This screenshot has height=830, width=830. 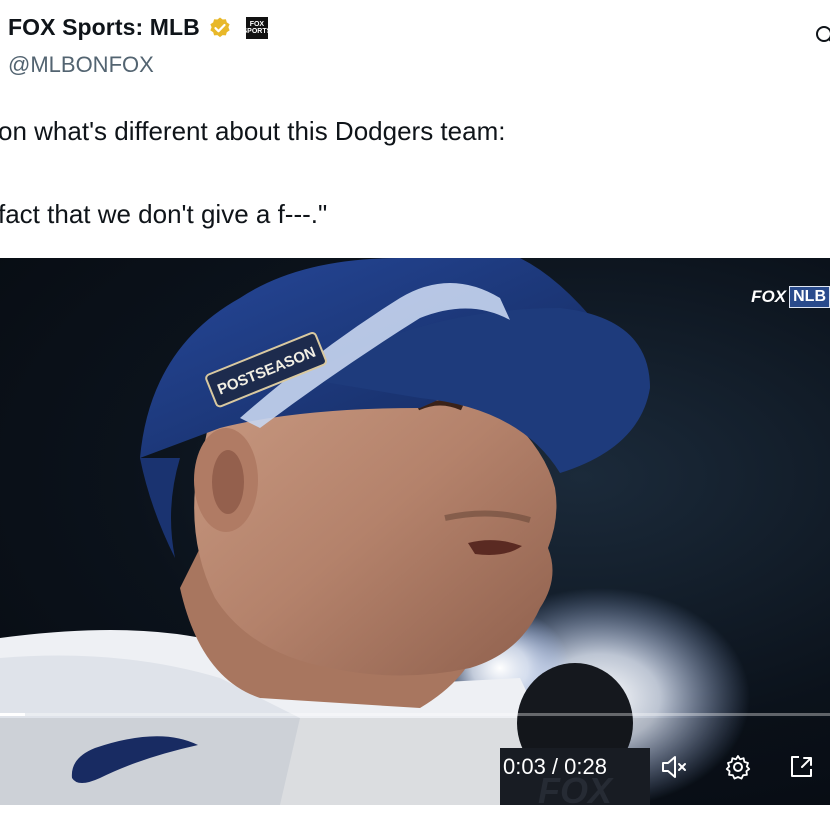 I want to click on tweet-text-line-2: fact that we don't give a f---.", so click(x=164, y=214).